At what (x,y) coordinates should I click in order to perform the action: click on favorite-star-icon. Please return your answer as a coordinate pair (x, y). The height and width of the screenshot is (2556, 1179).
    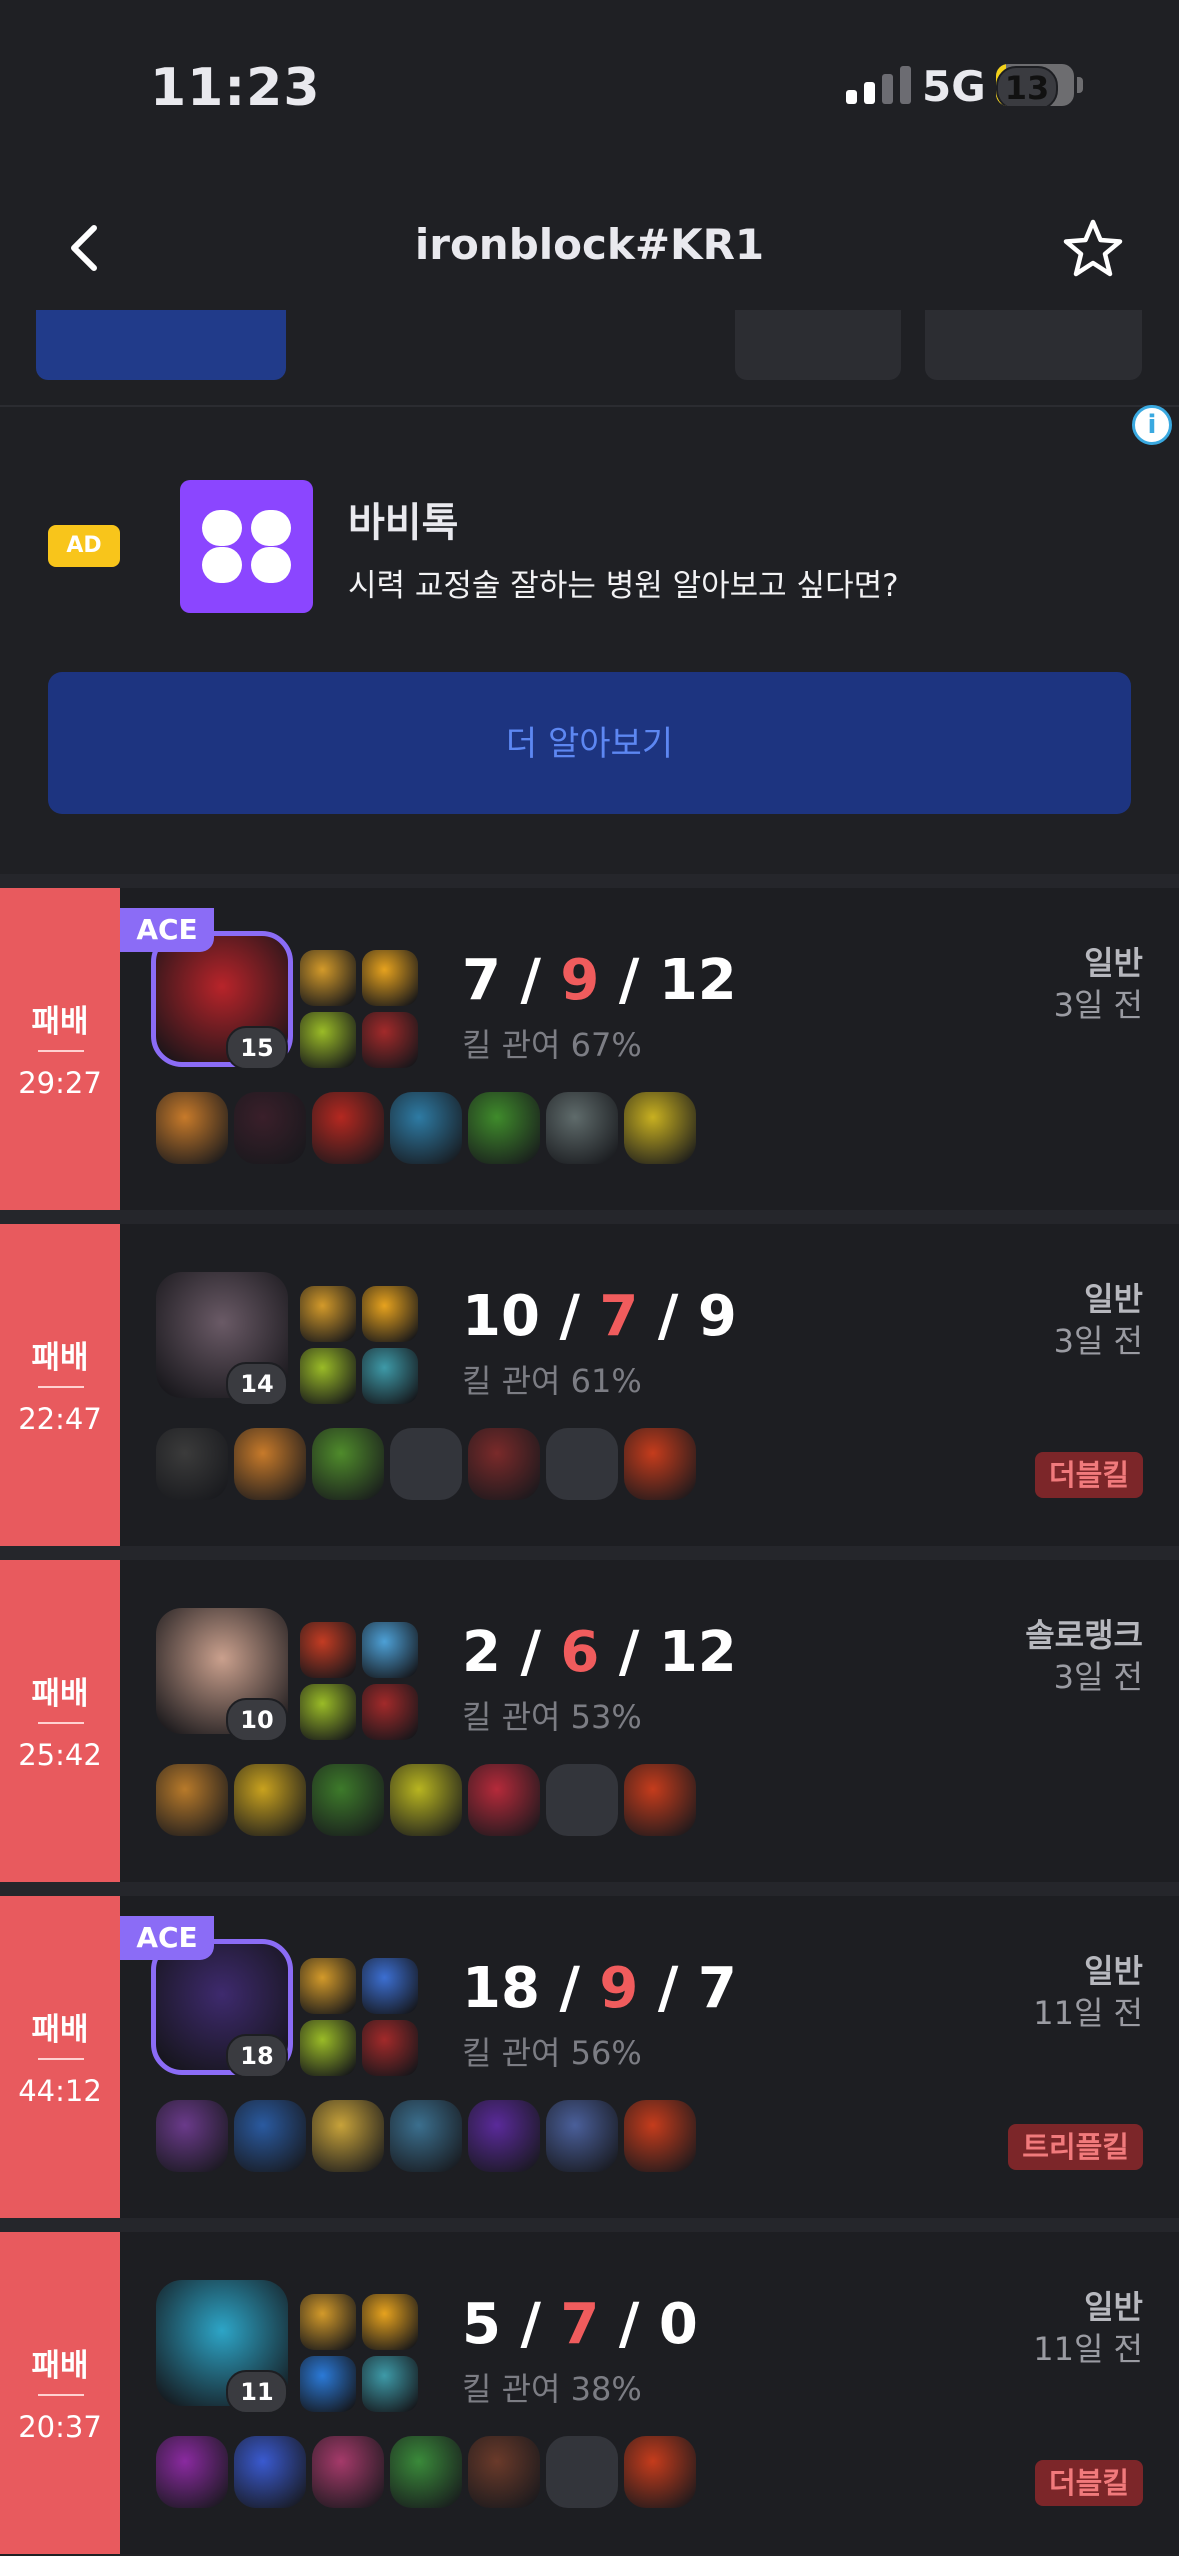
    Looking at the image, I should click on (1093, 249).